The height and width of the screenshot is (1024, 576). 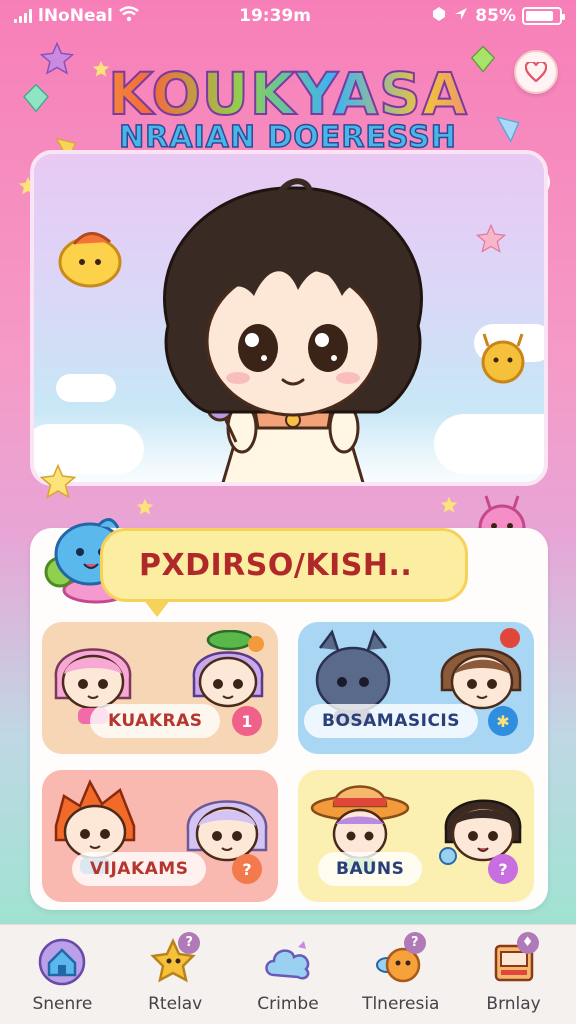 I want to click on tile-label: KUAKRAS, so click(x=155, y=721).